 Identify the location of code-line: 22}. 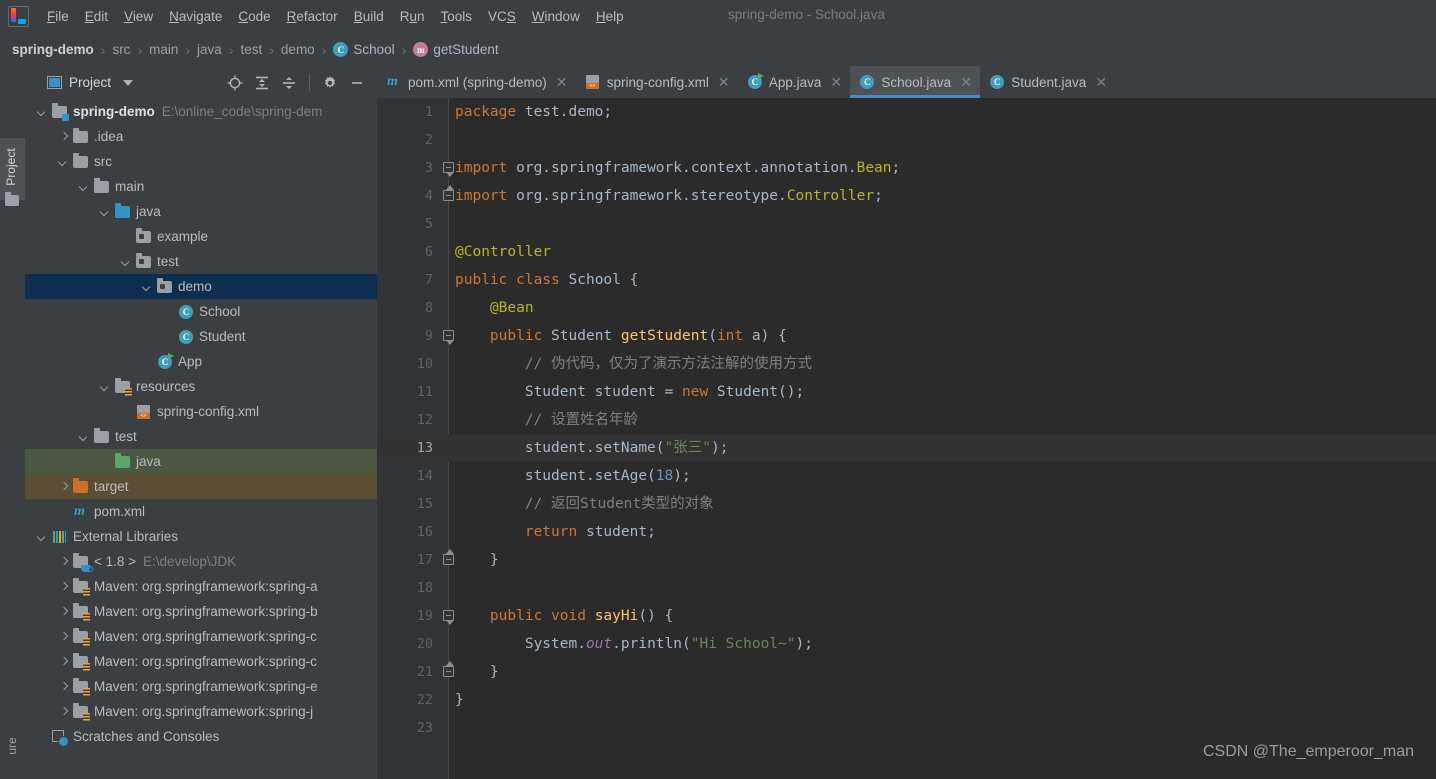
(906, 700).